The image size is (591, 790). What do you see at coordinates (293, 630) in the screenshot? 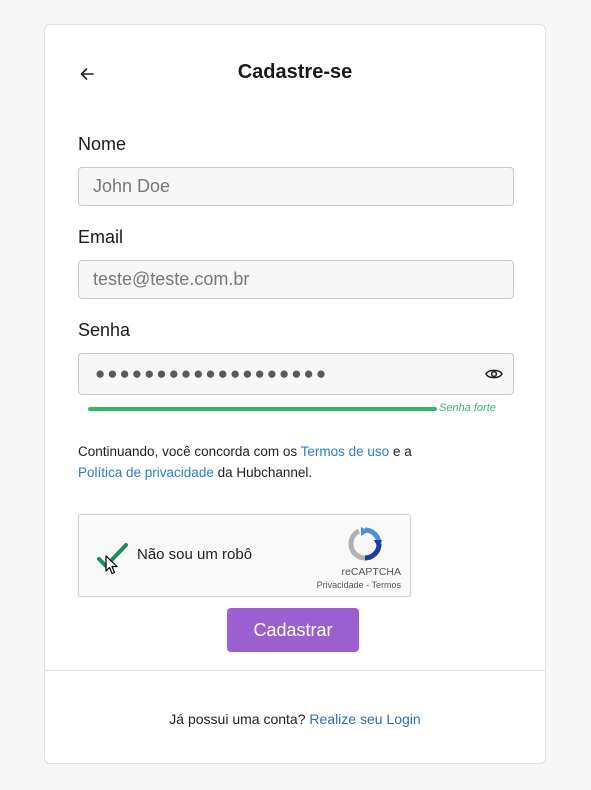
I see `submit-button: Cadastrar` at bounding box center [293, 630].